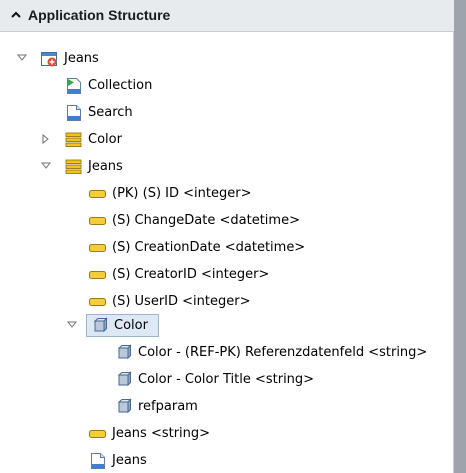 This screenshot has height=473, width=466. Describe the element at coordinates (227, 434) in the screenshot. I see `tree-item-field: Jeans <string>` at that location.